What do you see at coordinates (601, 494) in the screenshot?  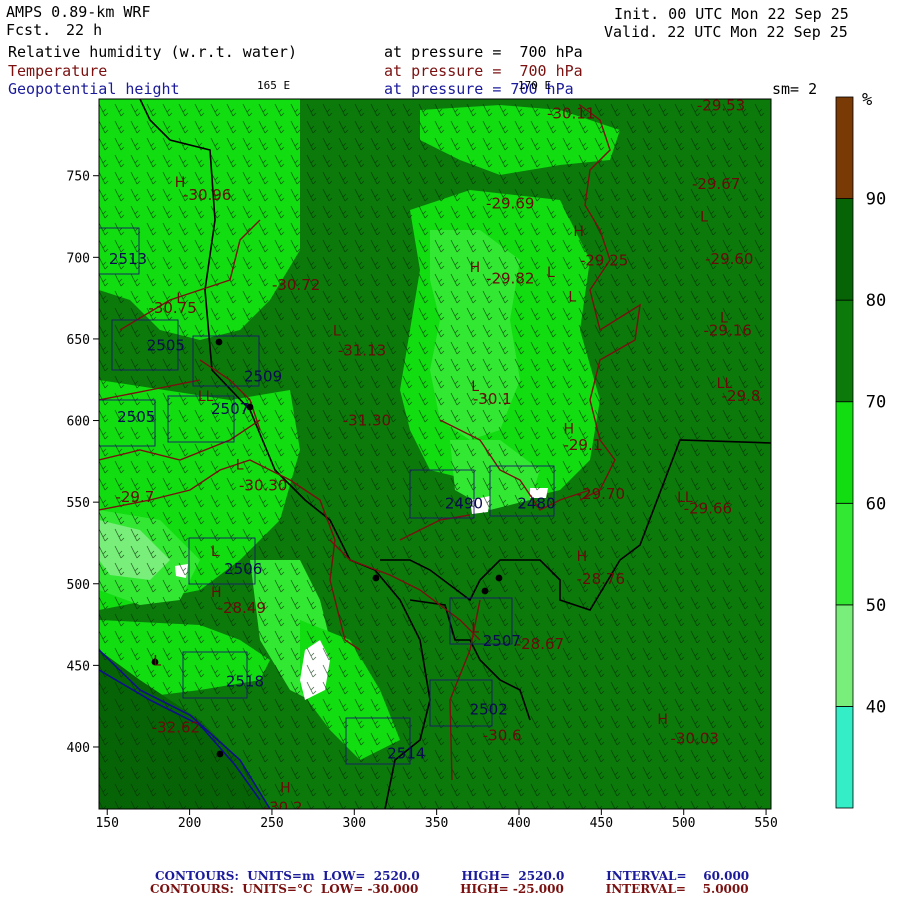 I see `temperature-label: -29.70` at bounding box center [601, 494].